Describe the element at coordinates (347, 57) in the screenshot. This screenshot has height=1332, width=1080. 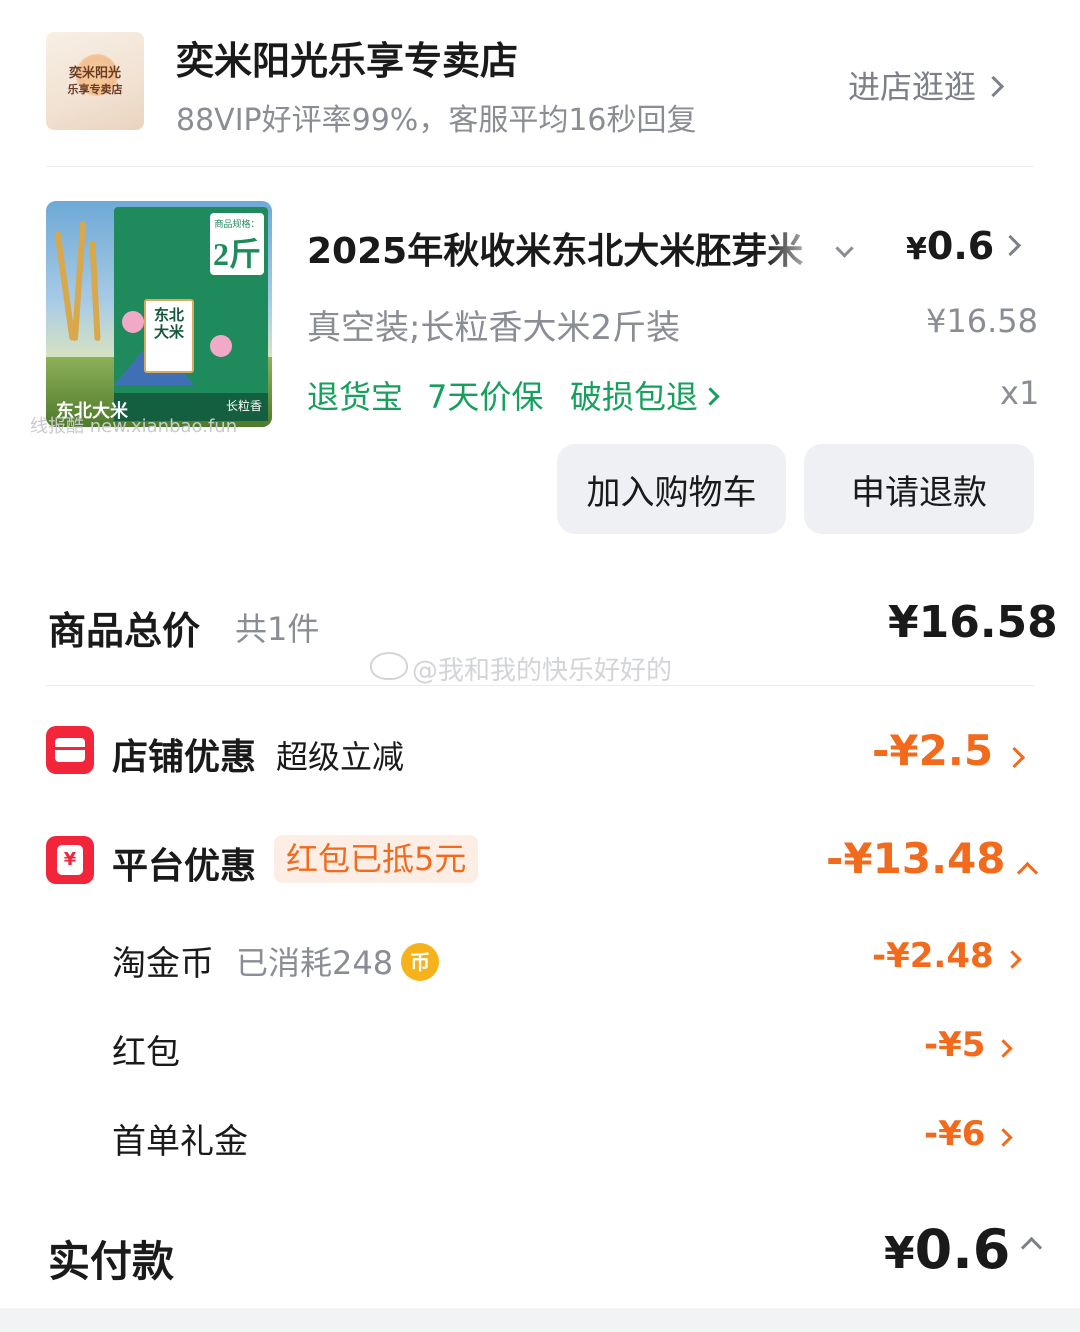
I see `shop-name: 奕米阳光乐享专卖店` at that location.